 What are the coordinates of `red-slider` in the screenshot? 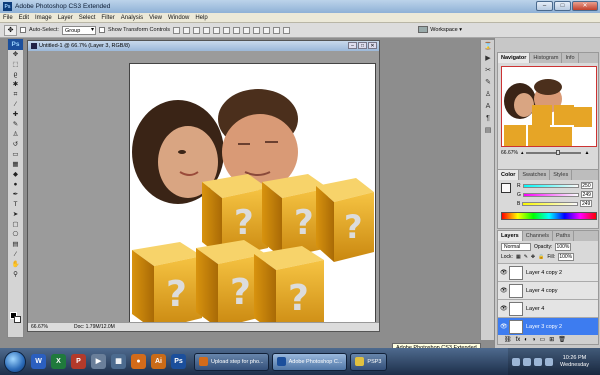 It's located at (550, 185).